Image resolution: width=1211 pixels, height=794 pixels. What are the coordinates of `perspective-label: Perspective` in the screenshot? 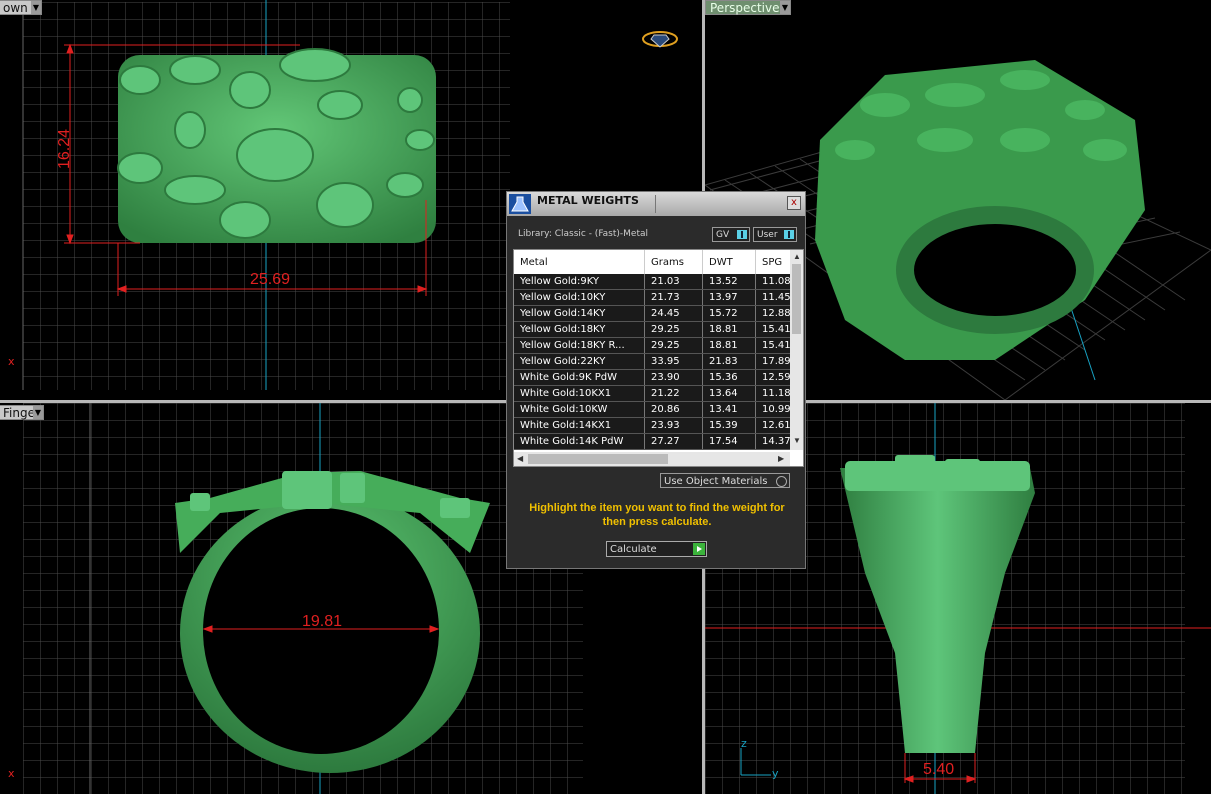 It's located at (745, 8).